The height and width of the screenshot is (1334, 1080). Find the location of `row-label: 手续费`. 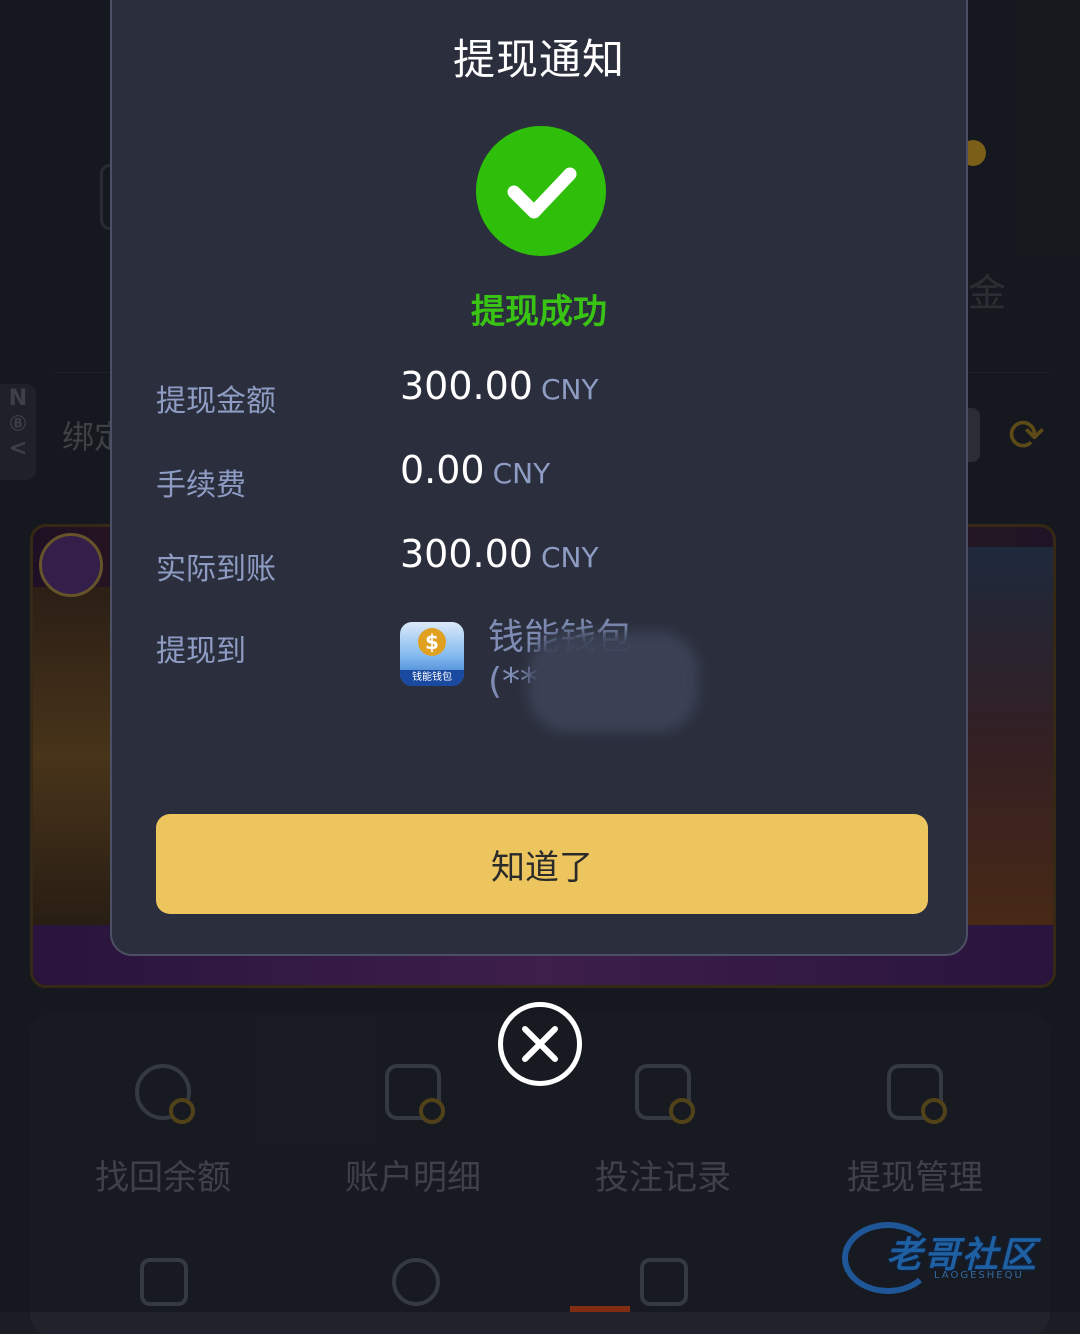

row-label: 手续费 is located at coordinates (201, 485).